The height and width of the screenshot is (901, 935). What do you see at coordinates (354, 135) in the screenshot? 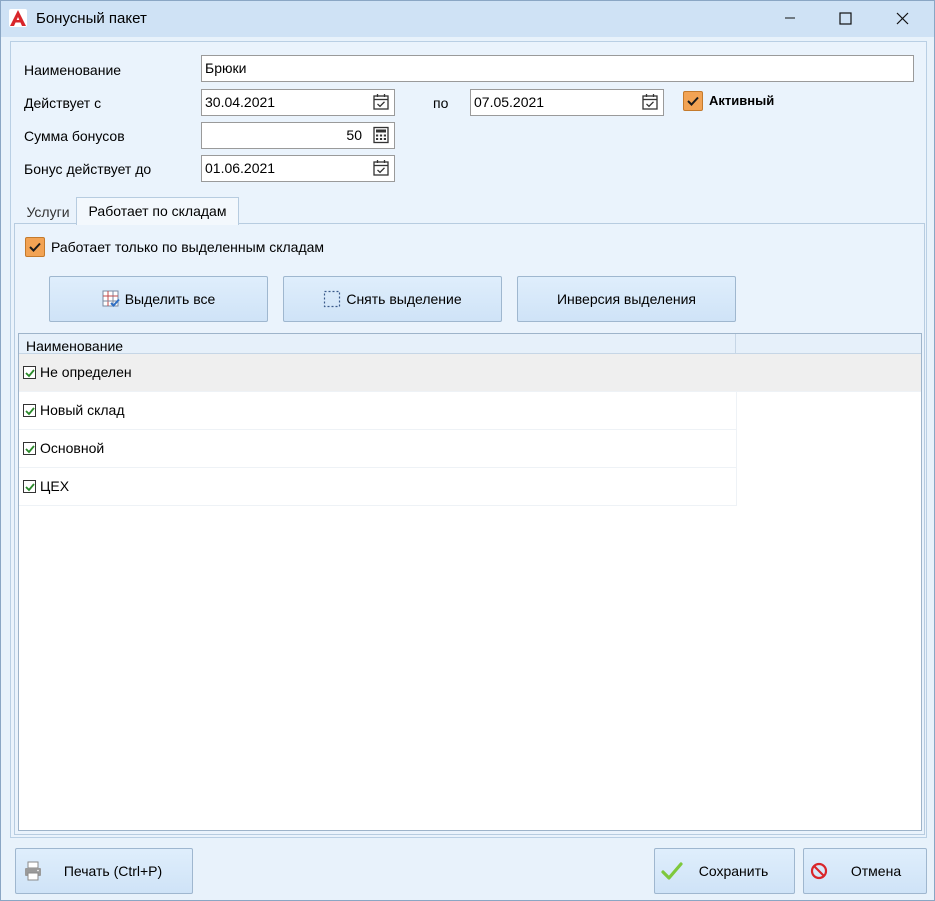
I see `bonus-sum-value: 50` at bounding box center [354, 135].